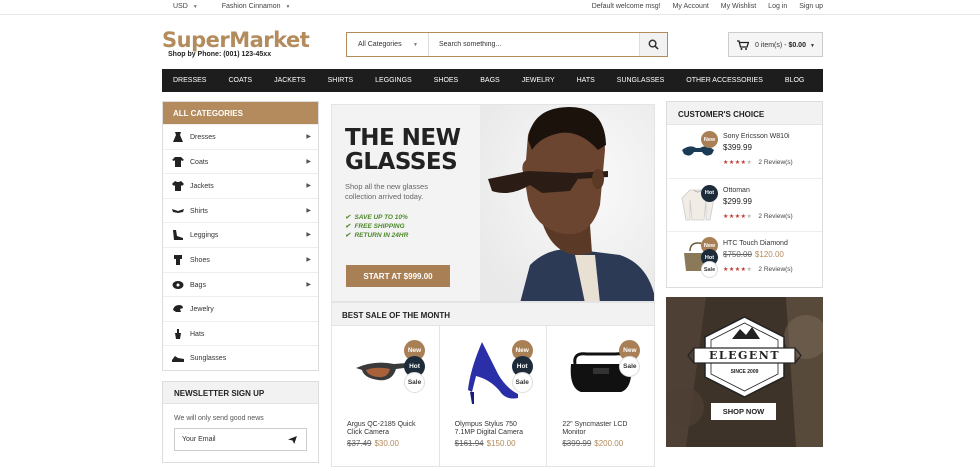  I want to click on logo: SuperMarket, so click(236, 40).